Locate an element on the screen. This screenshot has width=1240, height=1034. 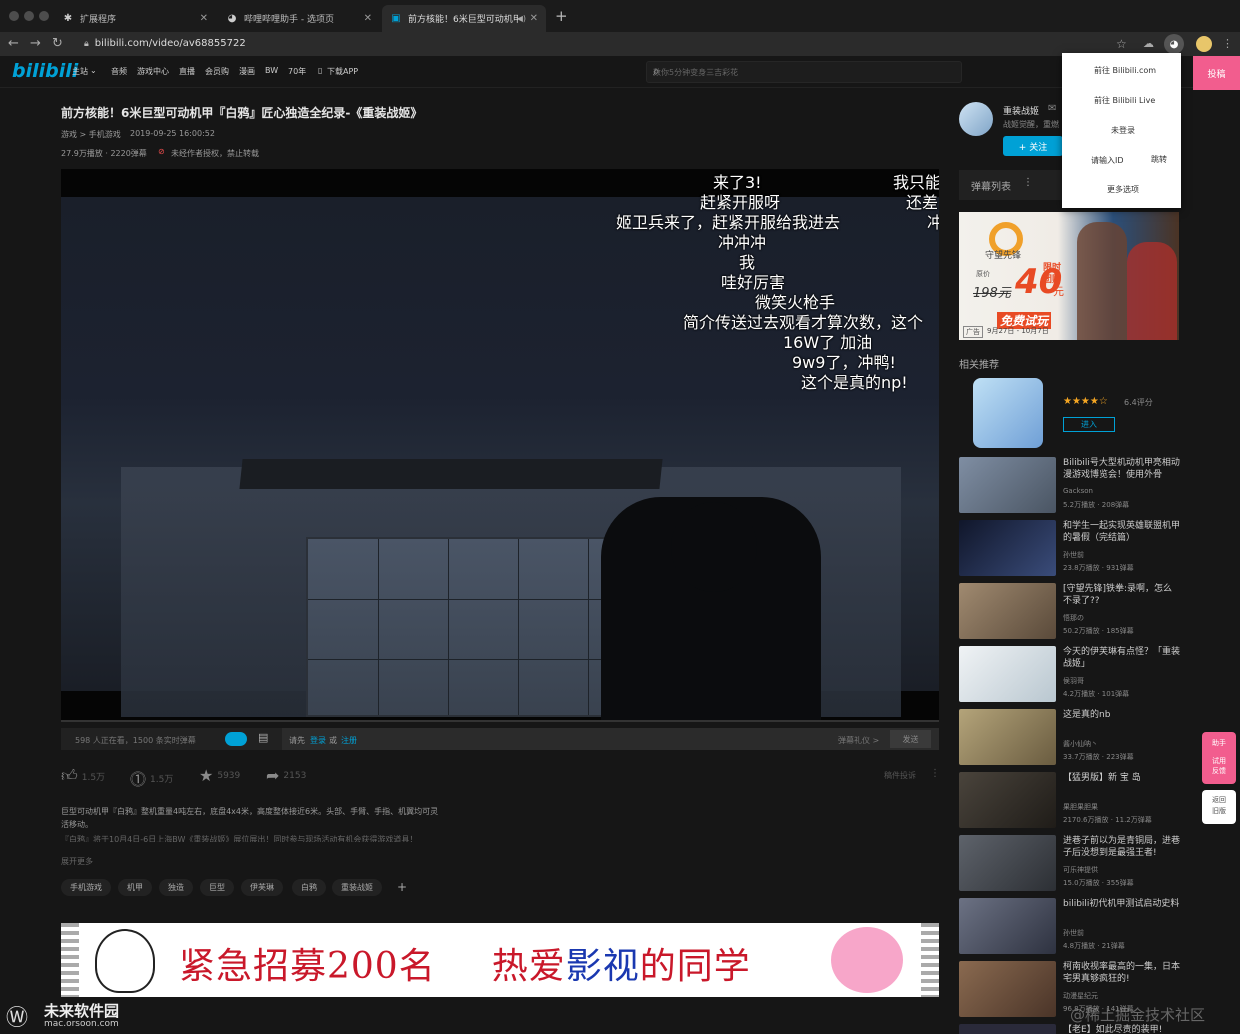
nav-manga: 漫画 is located at coordinates (247, 71).